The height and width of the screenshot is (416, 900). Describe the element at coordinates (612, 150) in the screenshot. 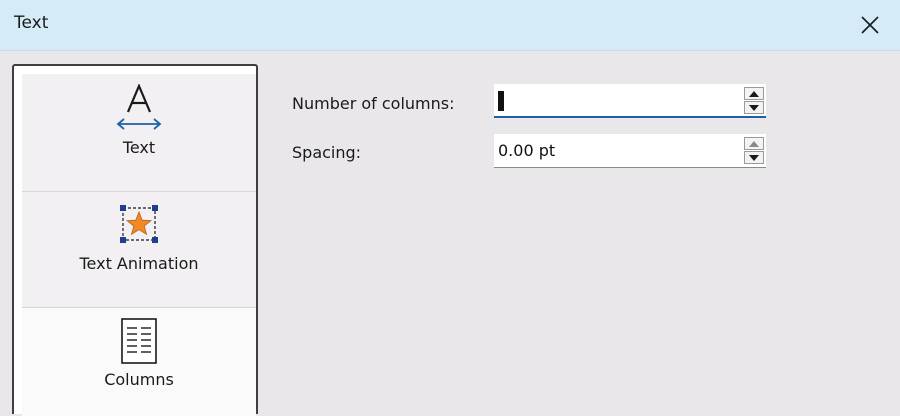

I see `spacing-input` at that location.